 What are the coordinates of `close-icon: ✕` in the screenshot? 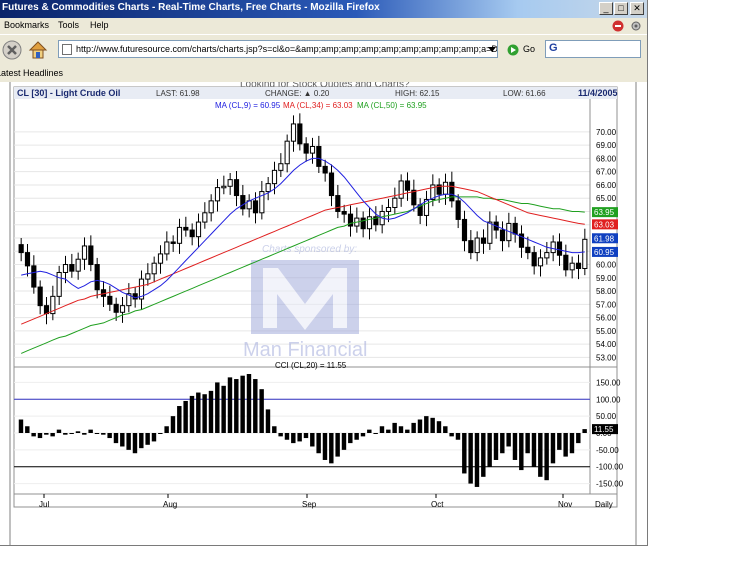 It's located at (637, 8).